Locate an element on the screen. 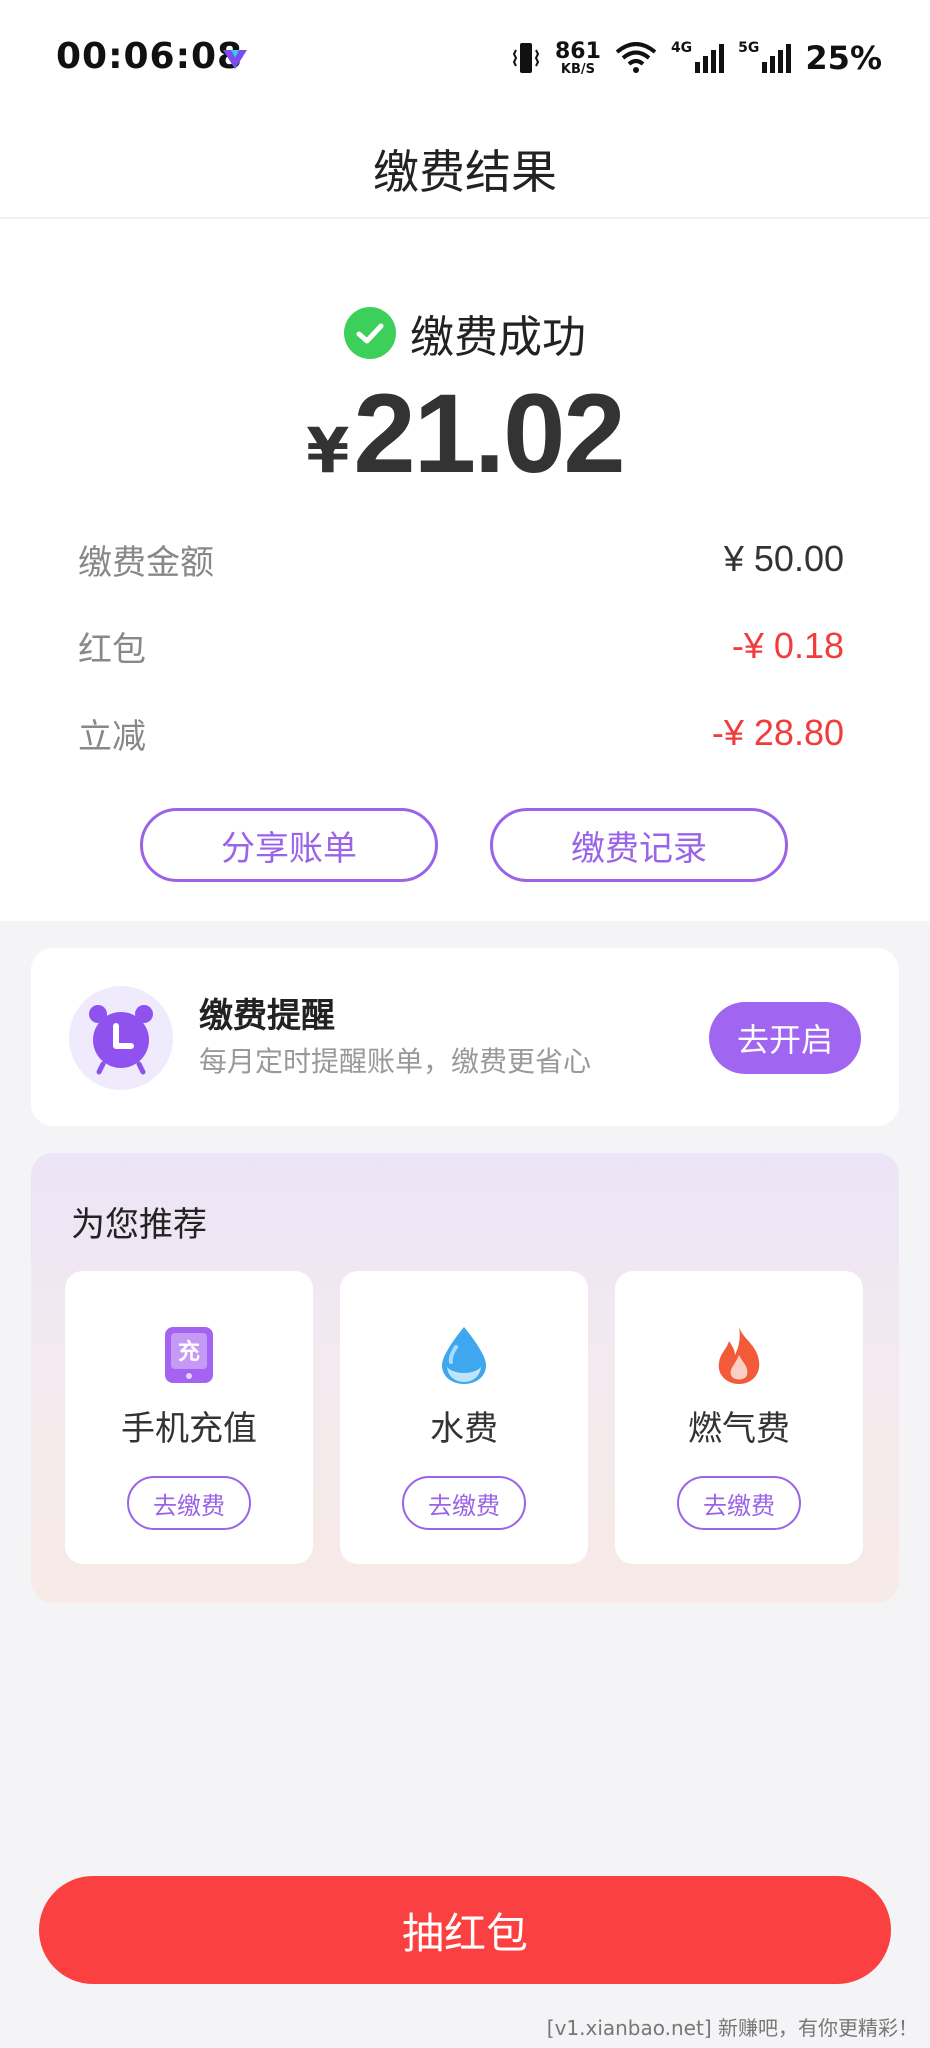 The height and width of the screenshot is (2048, 930). network-speed: 861 KB/S is located at coordinates (578, 57).